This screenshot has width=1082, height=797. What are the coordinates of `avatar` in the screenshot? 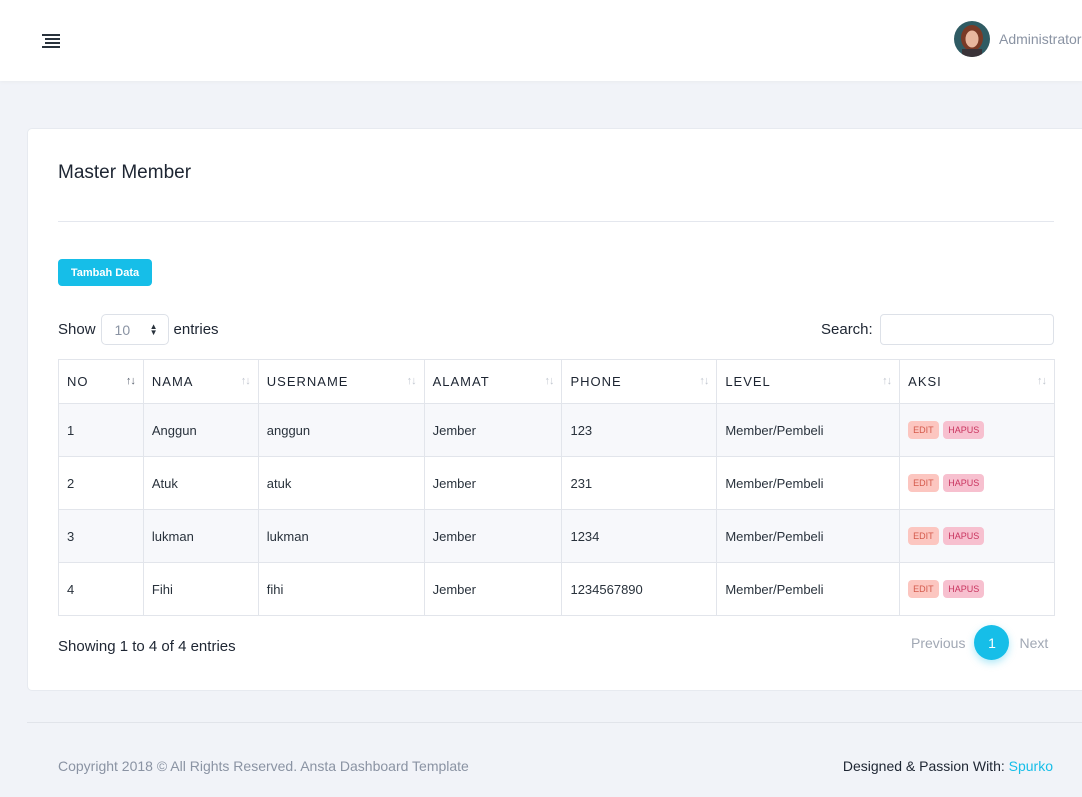 It's located at (972, 39).